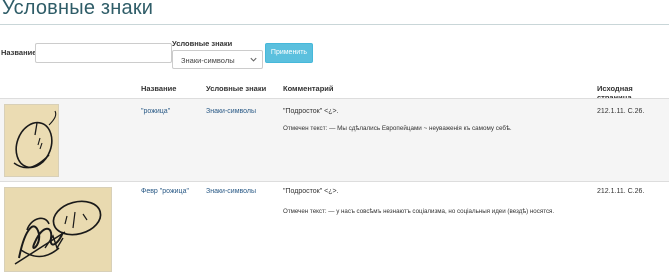  What do you see at coordinates (78, 9) in the screenshot?
I see `page-title: Условные знаки` at bounding box center [78, 9].